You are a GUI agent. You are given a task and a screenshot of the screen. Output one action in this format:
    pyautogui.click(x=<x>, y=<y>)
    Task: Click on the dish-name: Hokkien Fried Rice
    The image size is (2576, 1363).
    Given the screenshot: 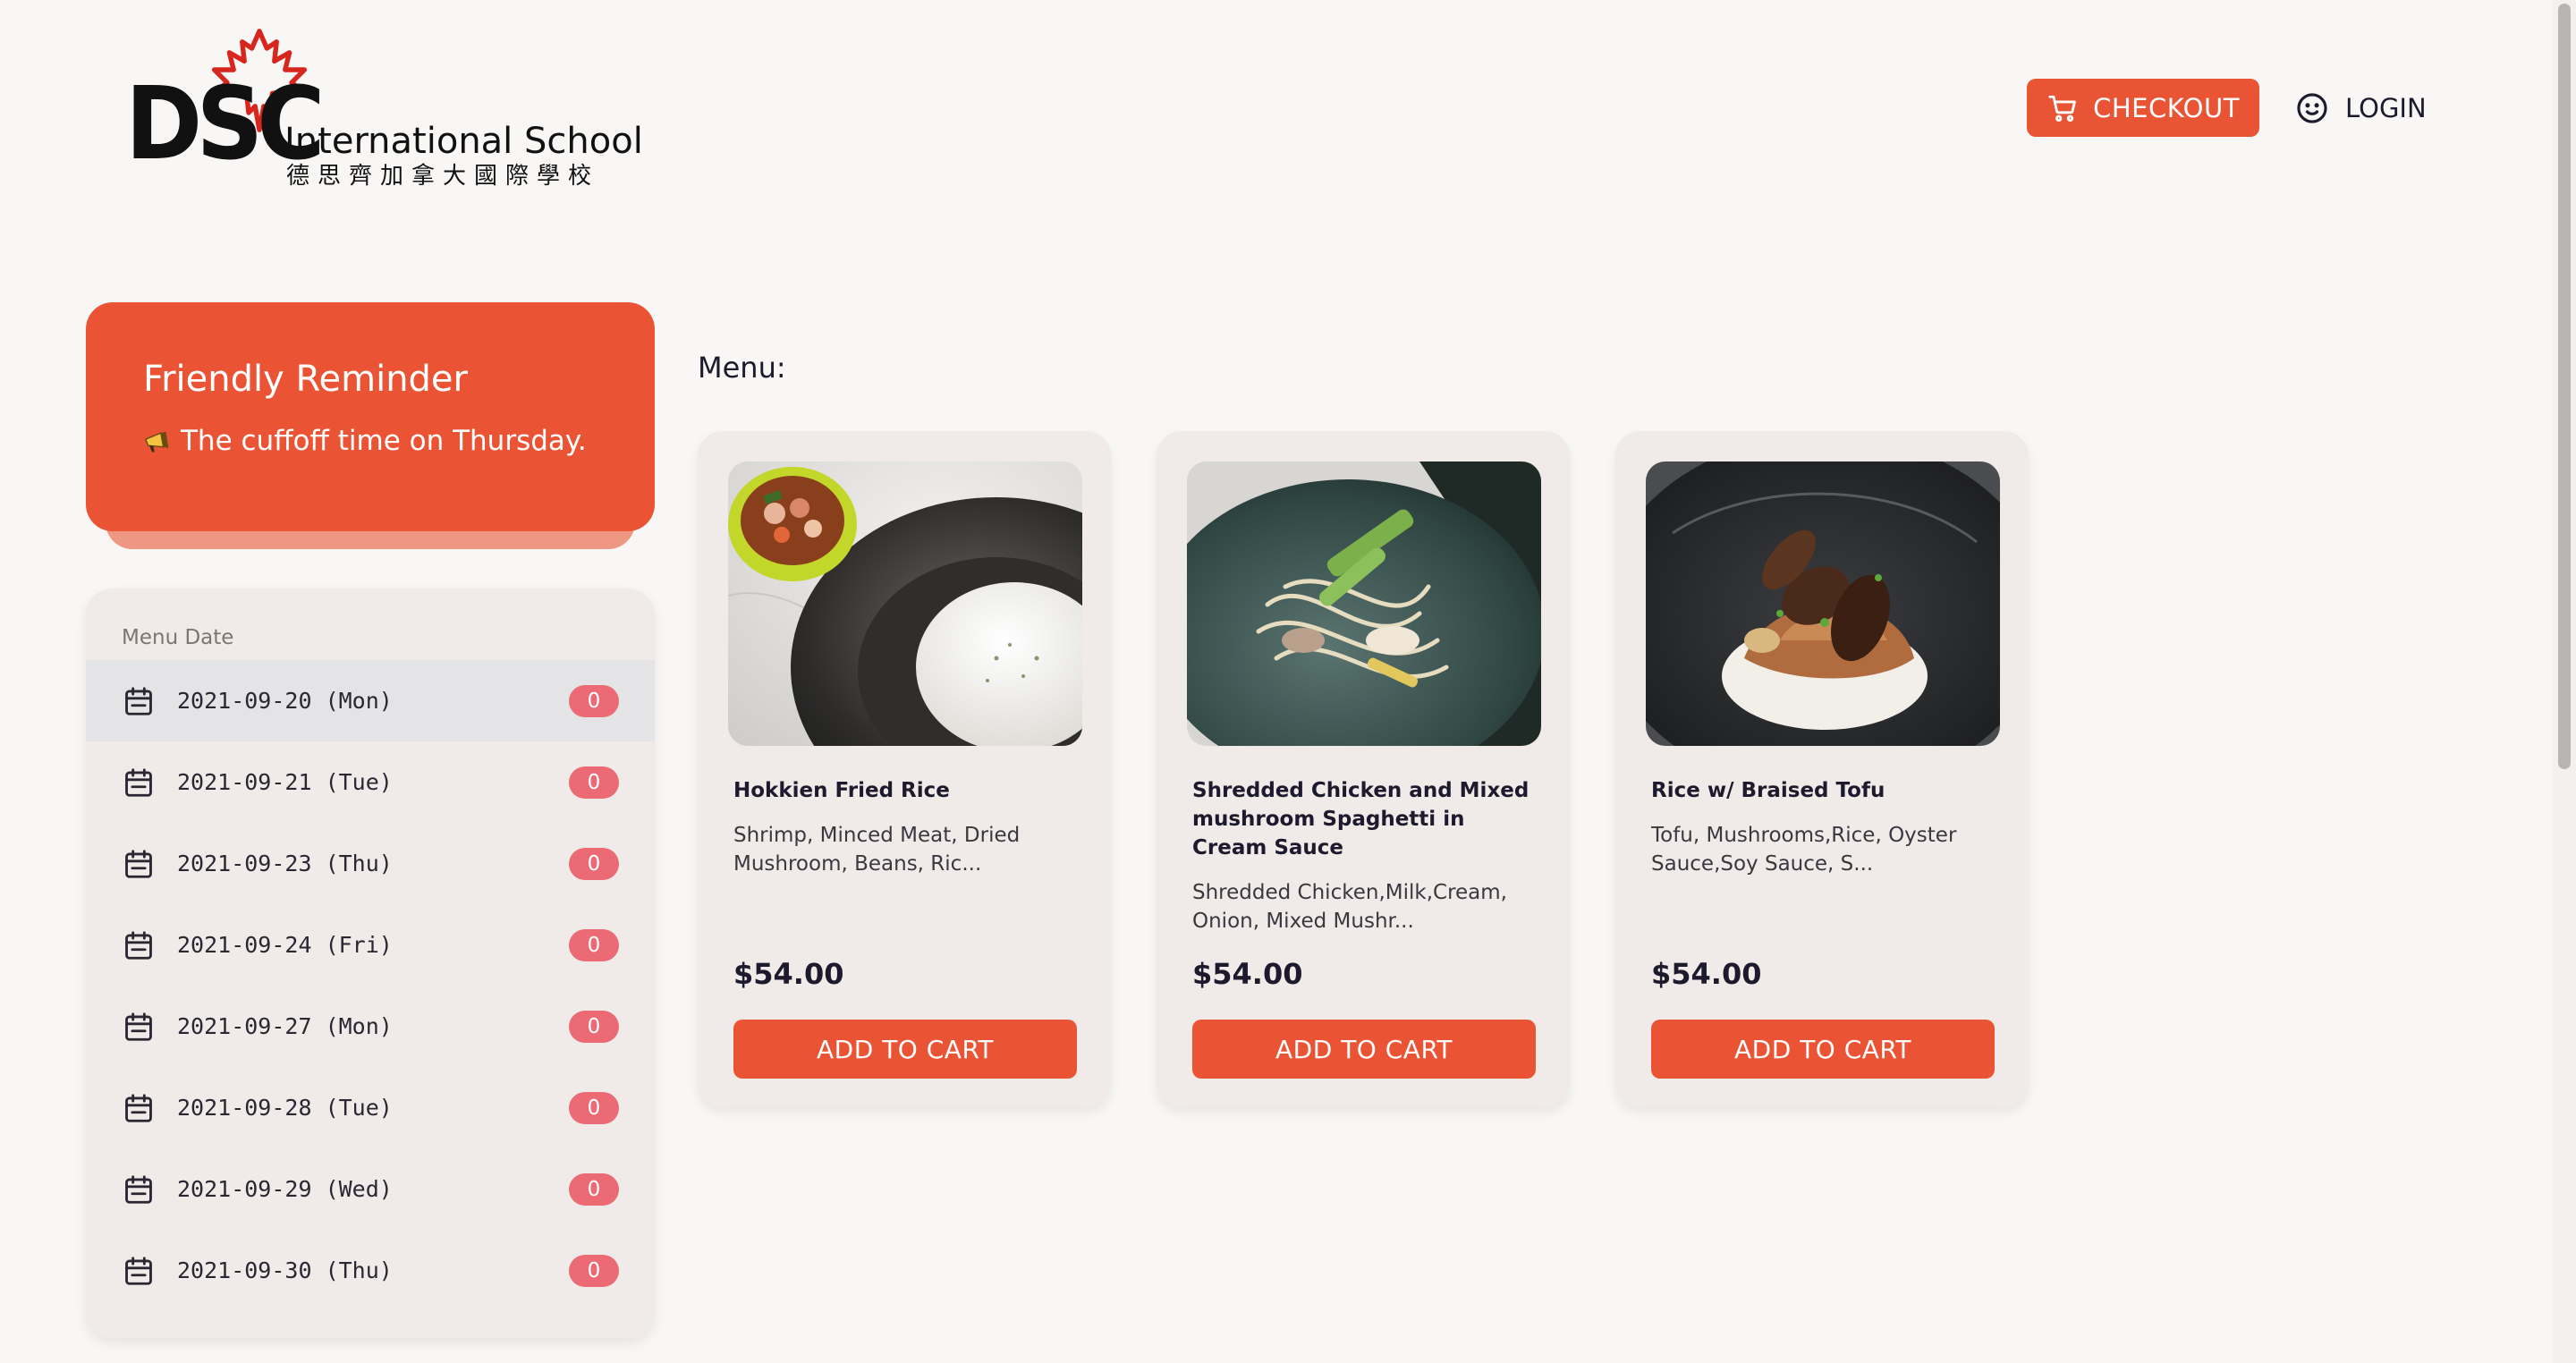 What is the action you would take?
    pyautogui.click(x=841, y=790)
    